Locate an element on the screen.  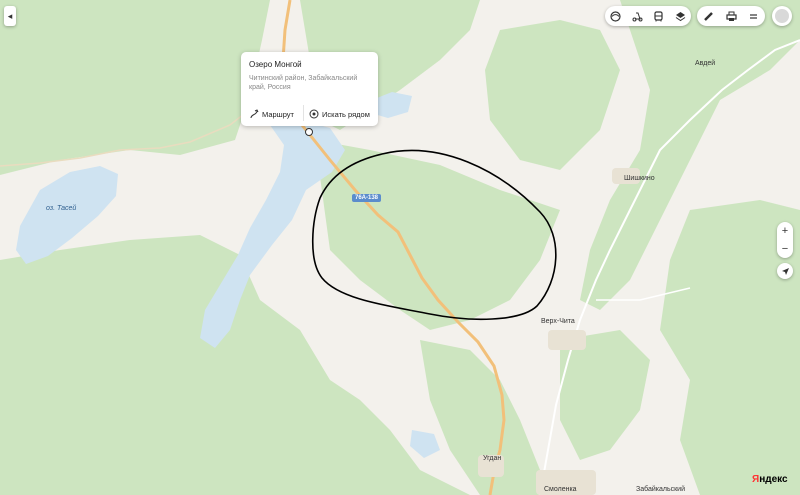
location-pin is located at coordinates (309, 132).